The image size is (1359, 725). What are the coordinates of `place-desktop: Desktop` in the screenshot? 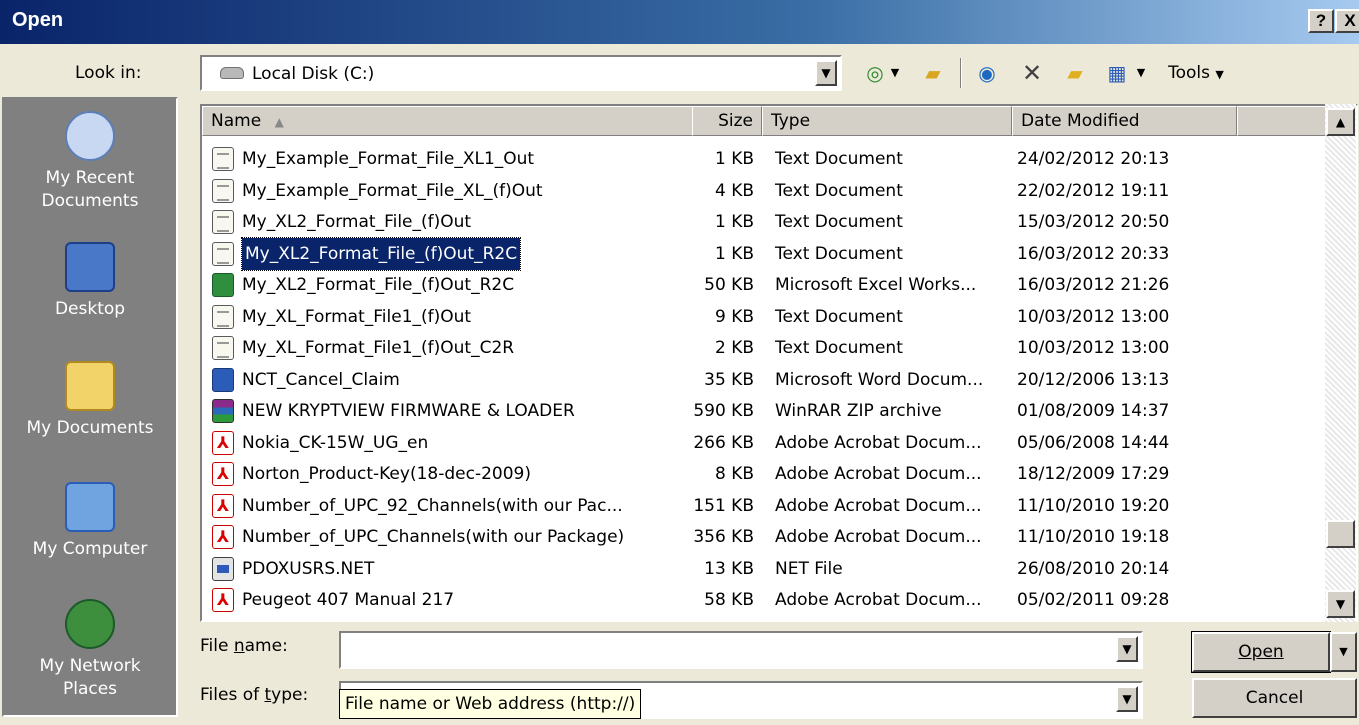 It's located at (90, 281).